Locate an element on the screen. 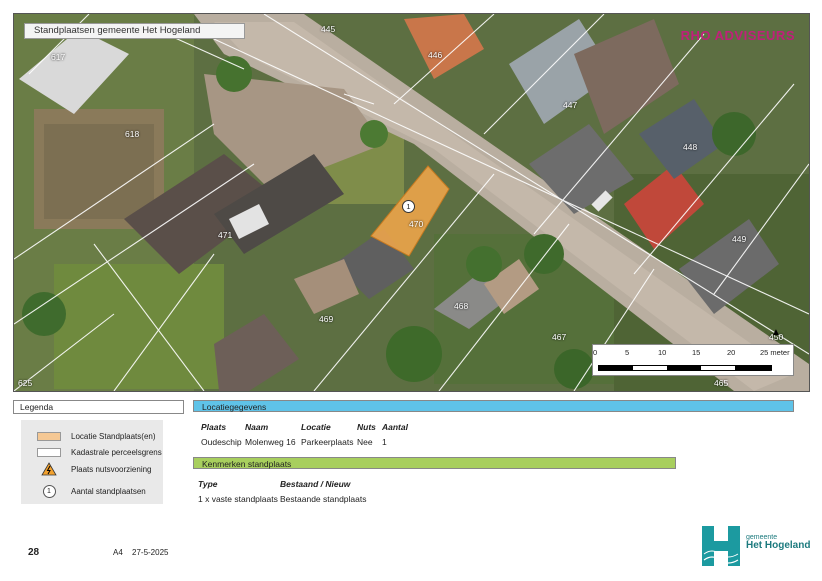 This screenshot has height=581, width=822. scale-tick: 15 is located at coordinates (696, 352).